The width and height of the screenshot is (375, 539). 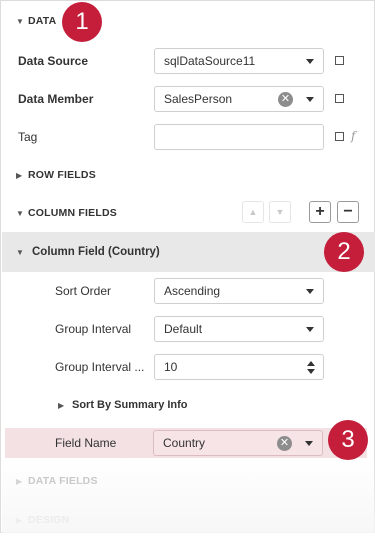 I want to click on tag-input, so click(x=239, y=137).